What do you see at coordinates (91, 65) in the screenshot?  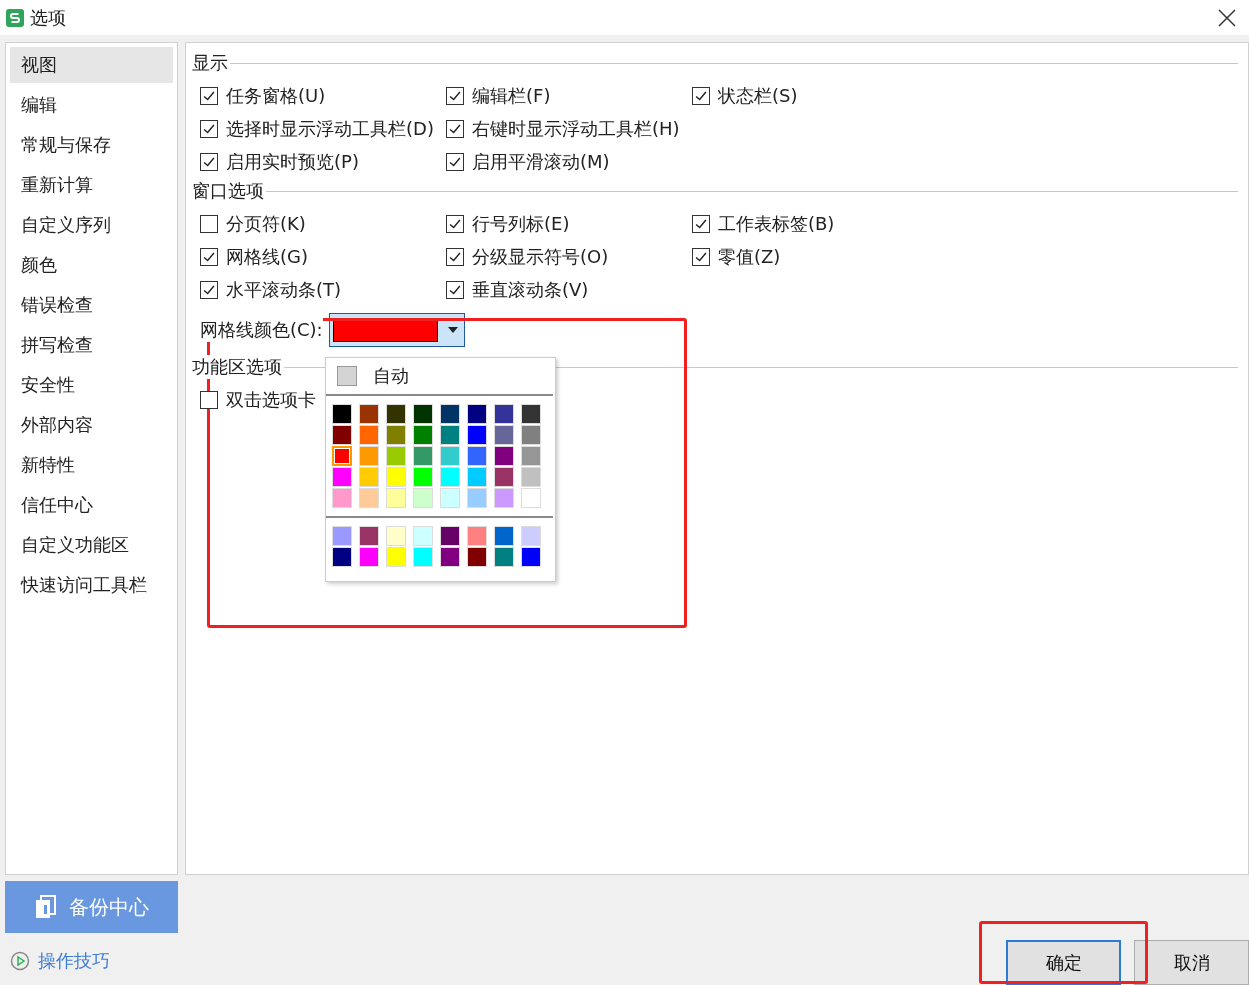 I see `sidebar-item: 视图` at bounding box center [91, 65].